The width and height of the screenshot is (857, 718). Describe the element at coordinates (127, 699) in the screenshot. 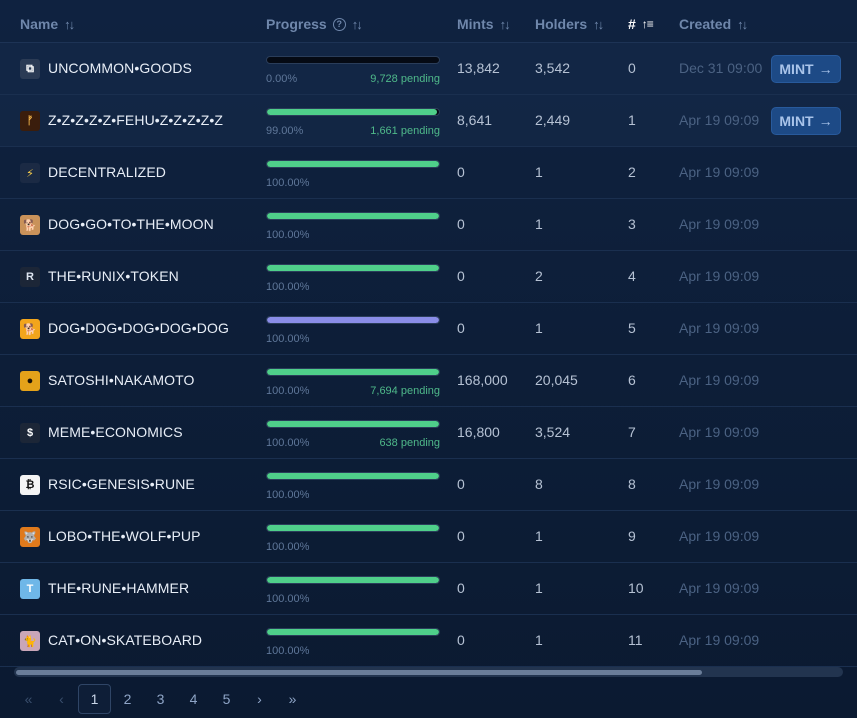

I see `page-button-2: 2` at that location.